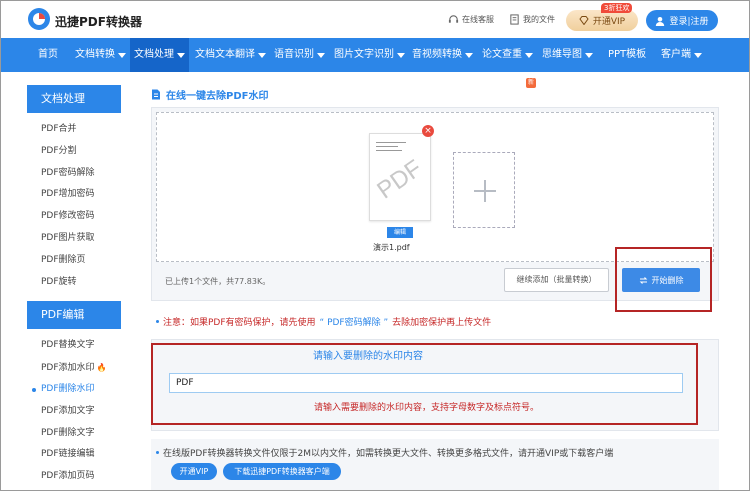 The image size is (750, 491). Describe the element at coordinates (428, 131) in the screenshot. I see `remove-file-icon: ×` at that location.